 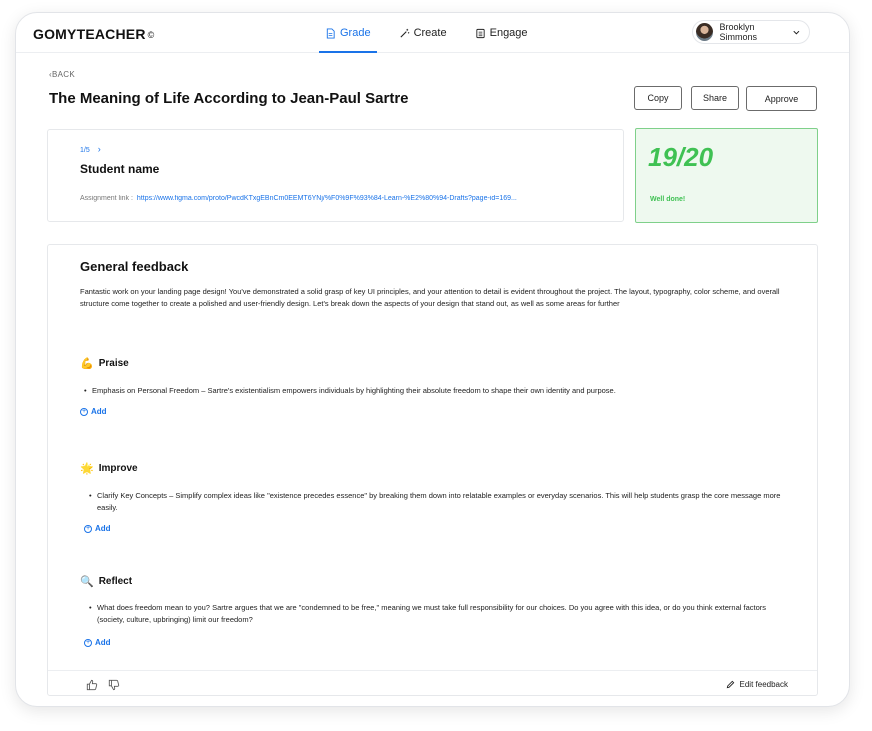 I want to click on back-label: BACK, so click(x=63, y=74).